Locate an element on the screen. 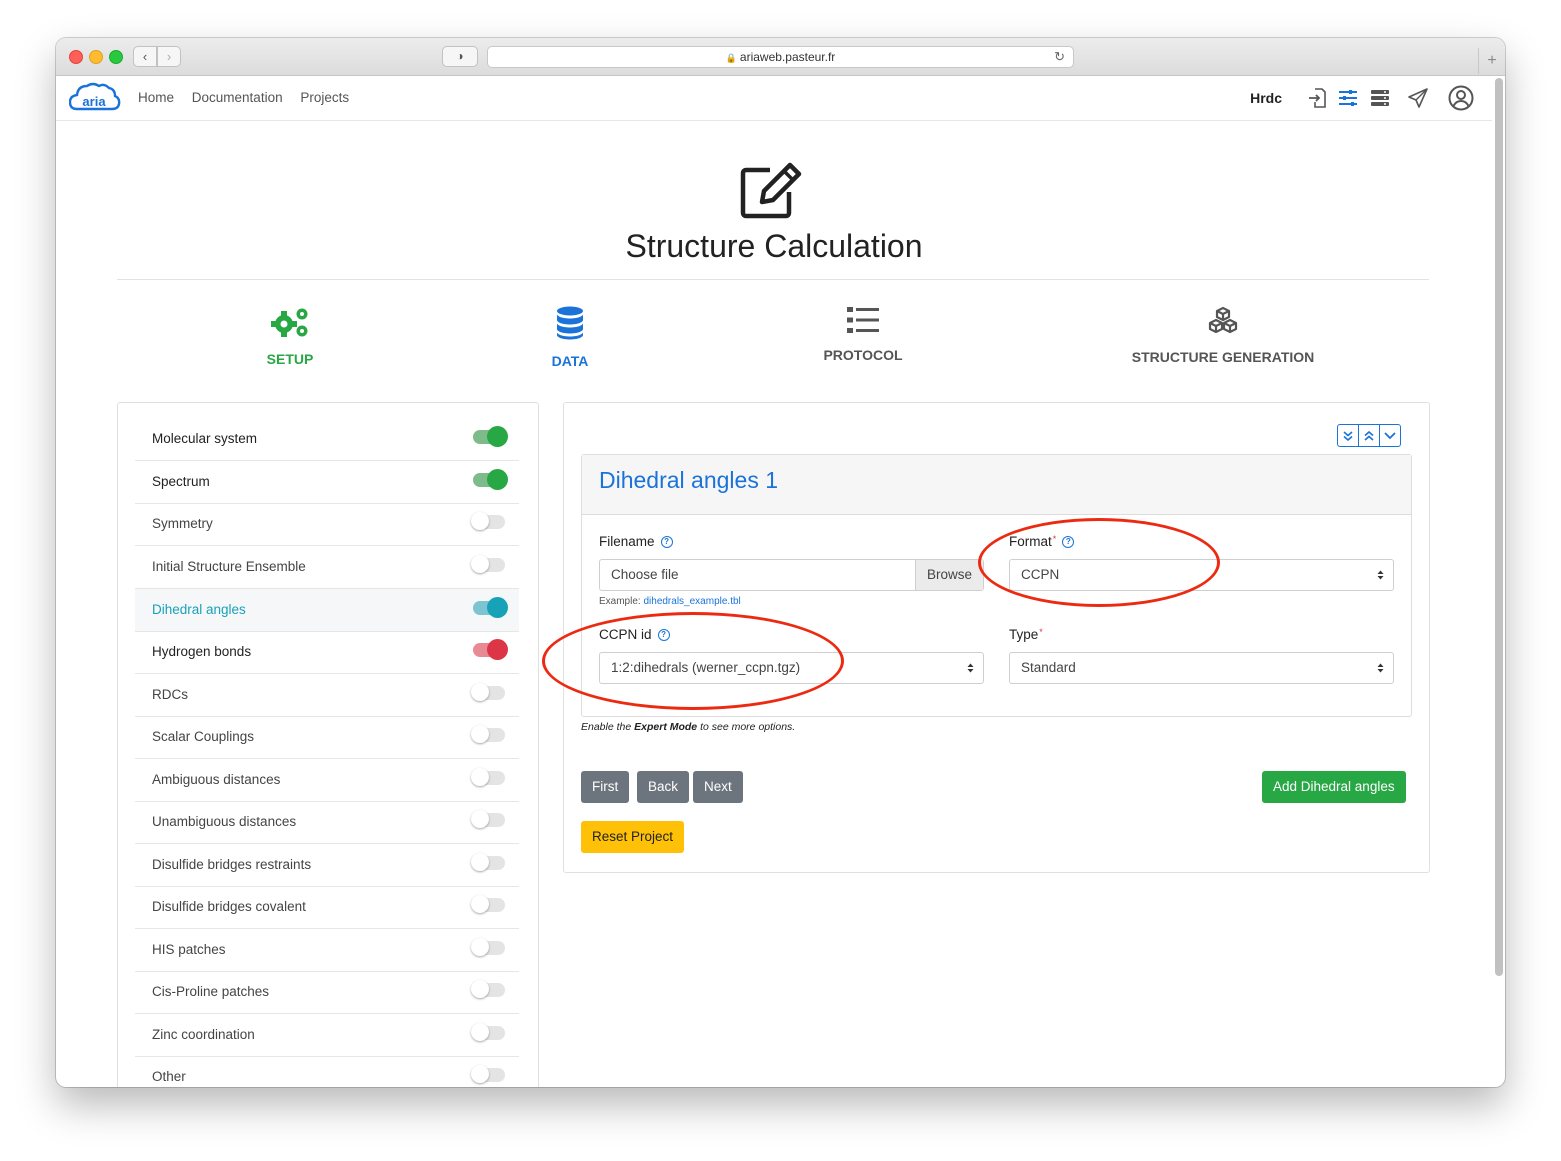  import-icon is located at coordinates (1317, 98).